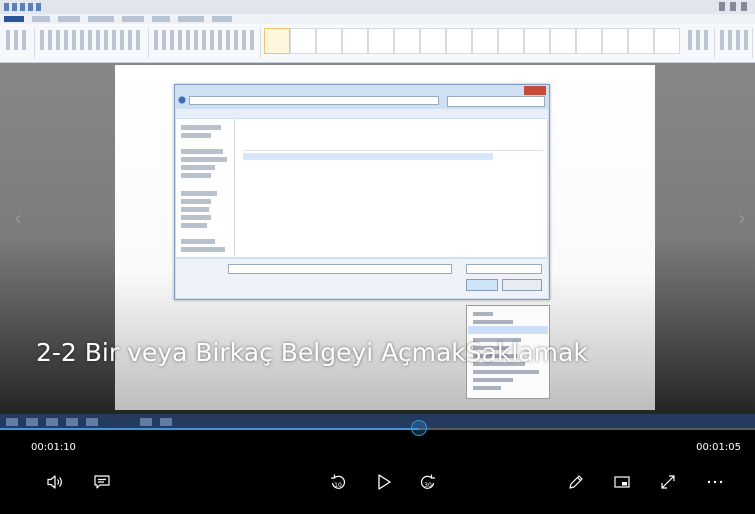  I want to click on play-icon, so click(384, 482).